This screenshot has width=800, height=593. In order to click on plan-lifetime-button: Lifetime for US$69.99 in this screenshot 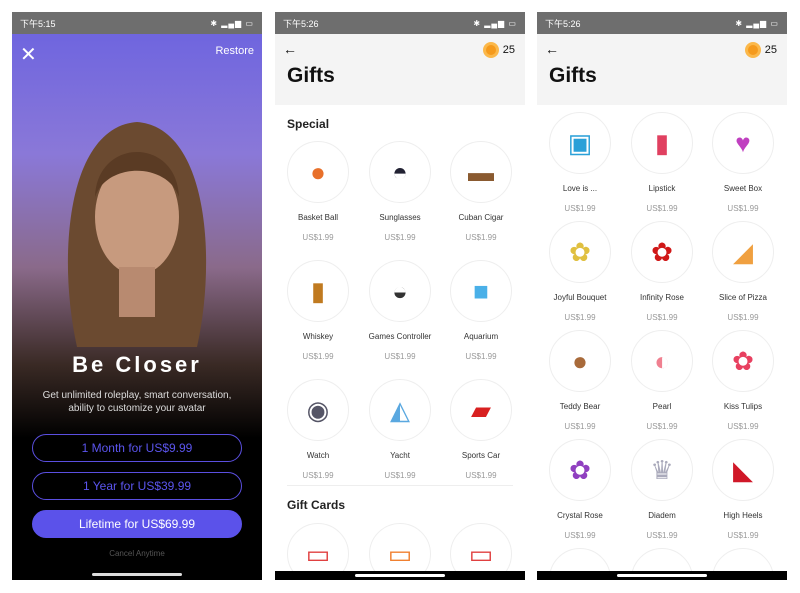, I will do `click(137, 524)`.